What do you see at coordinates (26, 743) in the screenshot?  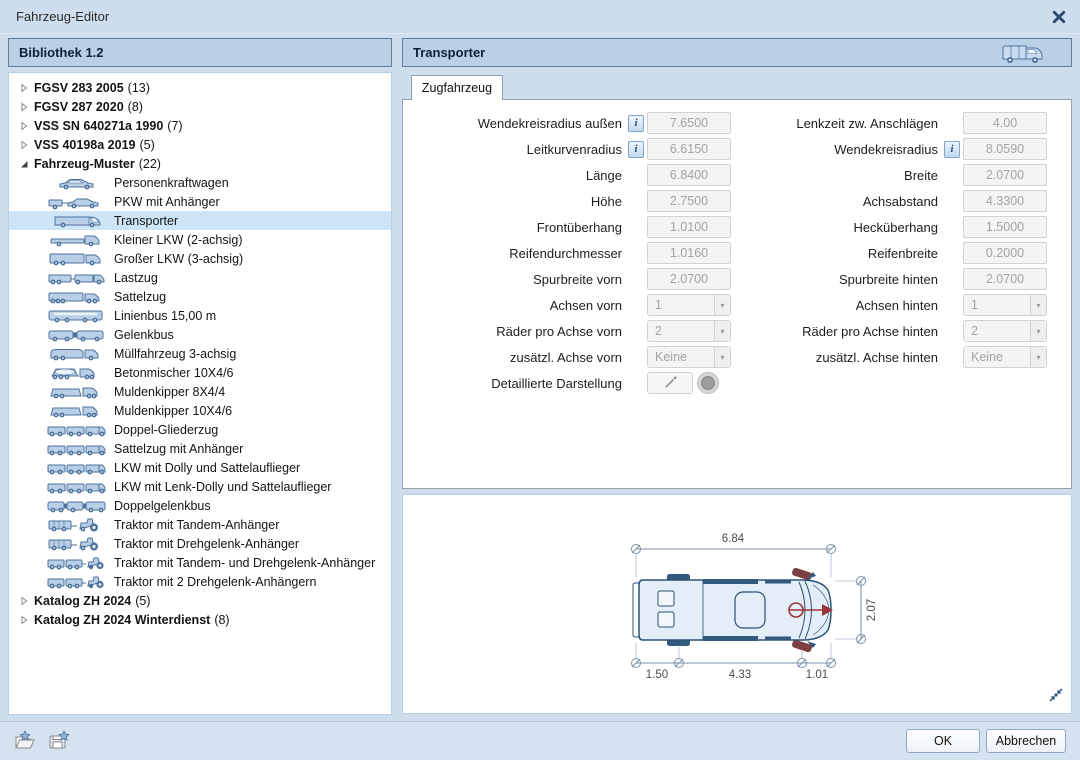 I see `open-library-icon` at bounding box center [26, 743].